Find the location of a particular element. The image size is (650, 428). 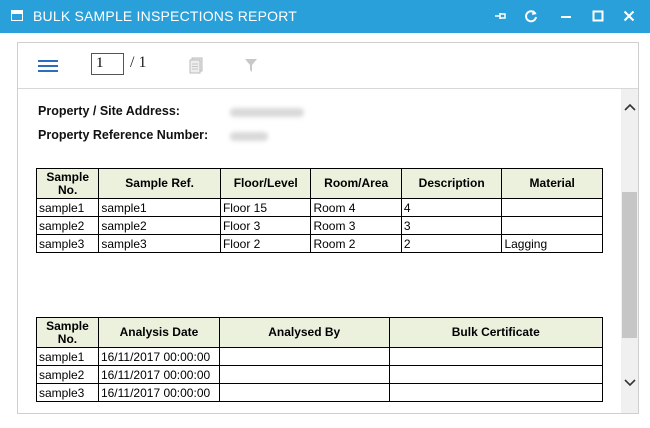

cell: Room 2 is located at coordinates (356, 243).